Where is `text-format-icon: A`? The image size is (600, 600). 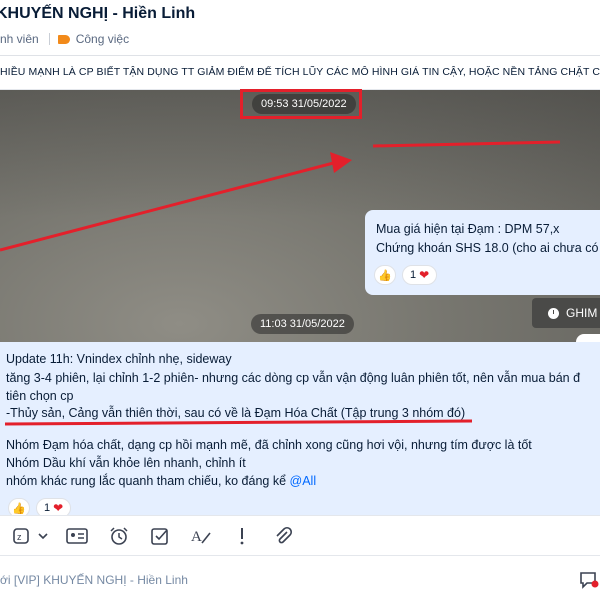 text-format-icon: A is located at coordinates (201, 536).